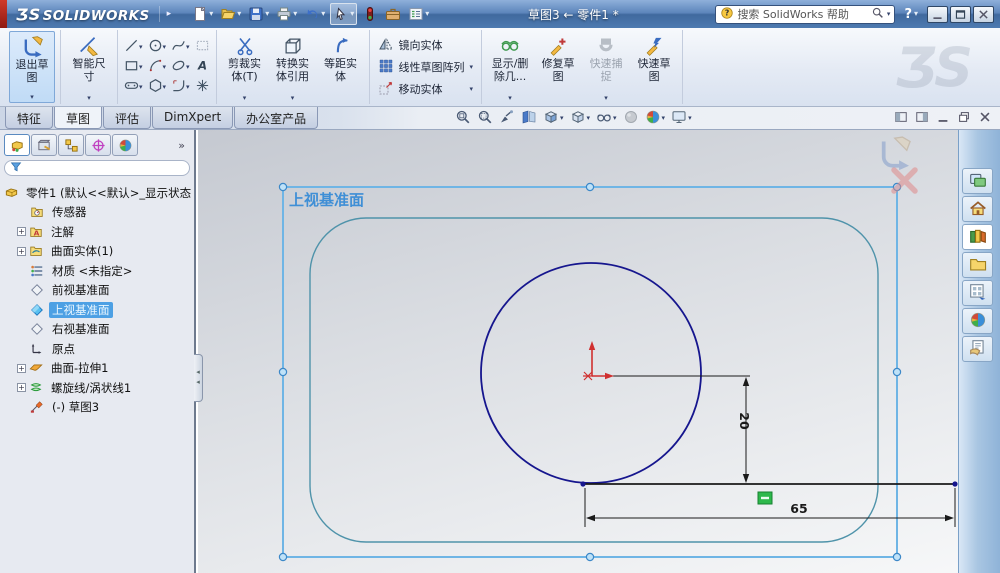  What do you see at coordinates (960, 14) in the screenshot?
I see `maximize-button` at bounding box center [960, 14].